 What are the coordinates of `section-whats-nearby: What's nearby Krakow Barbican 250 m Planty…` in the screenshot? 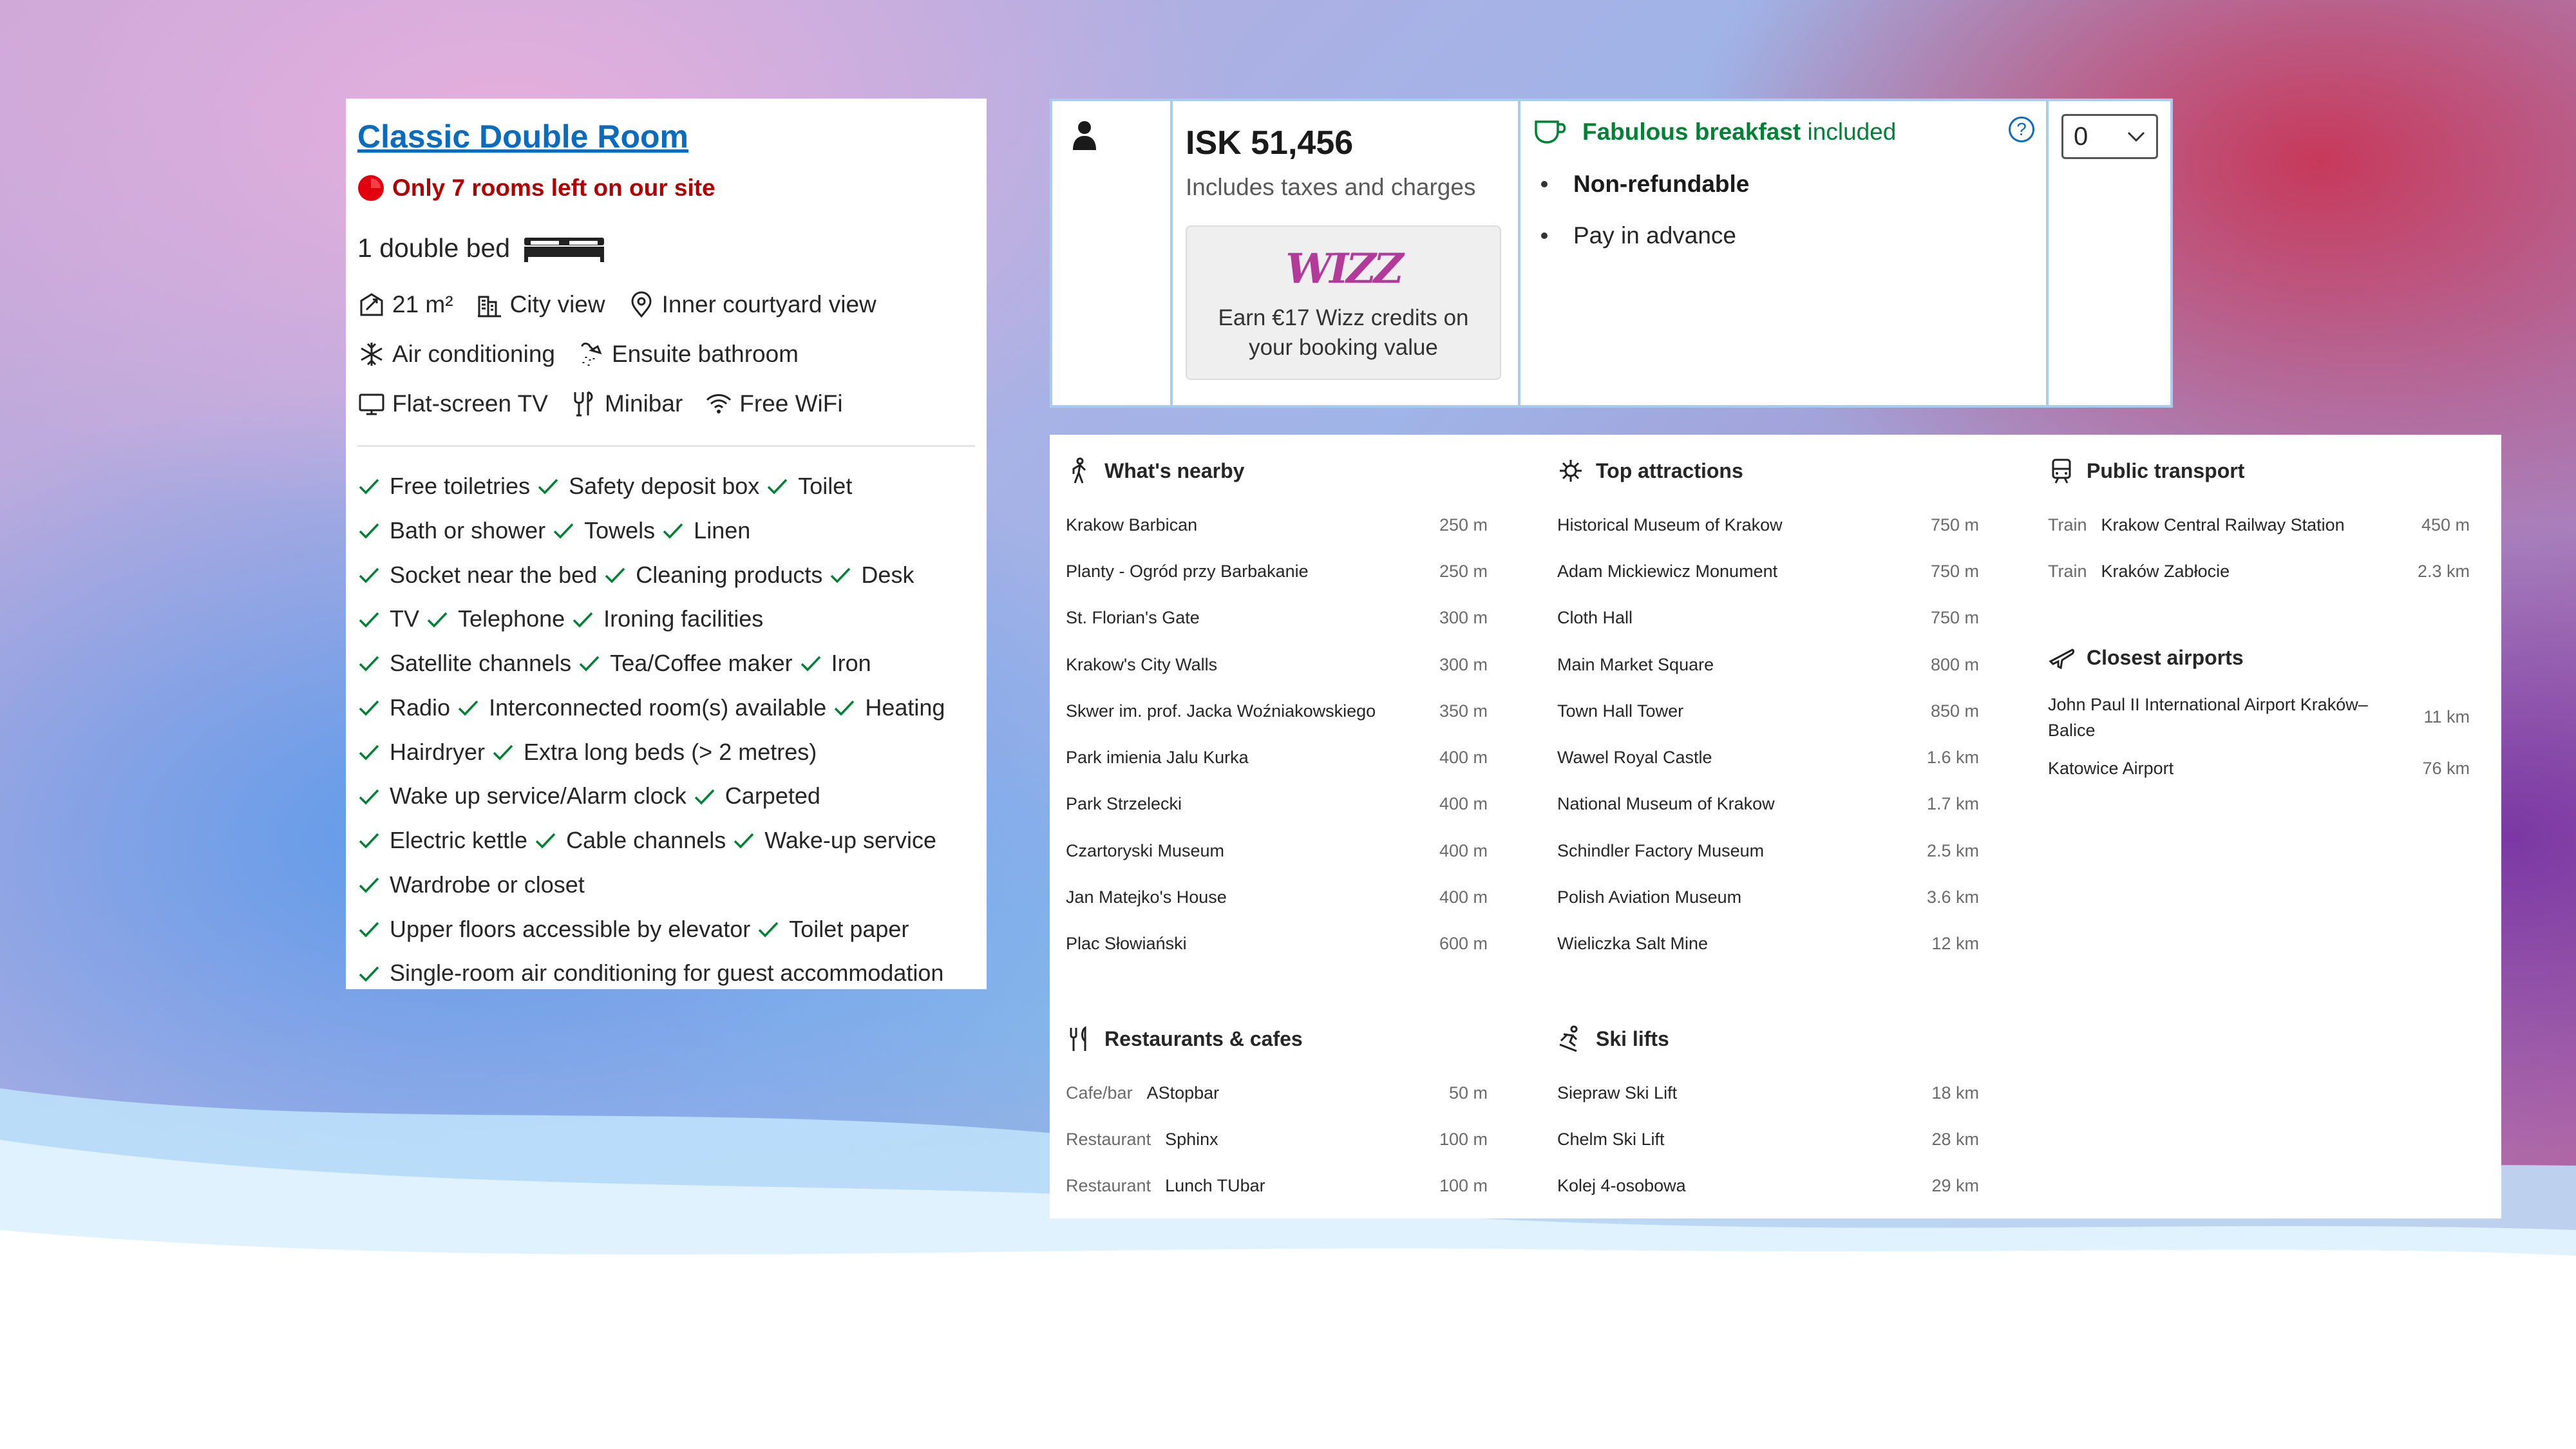 It's located at (1277, 711).